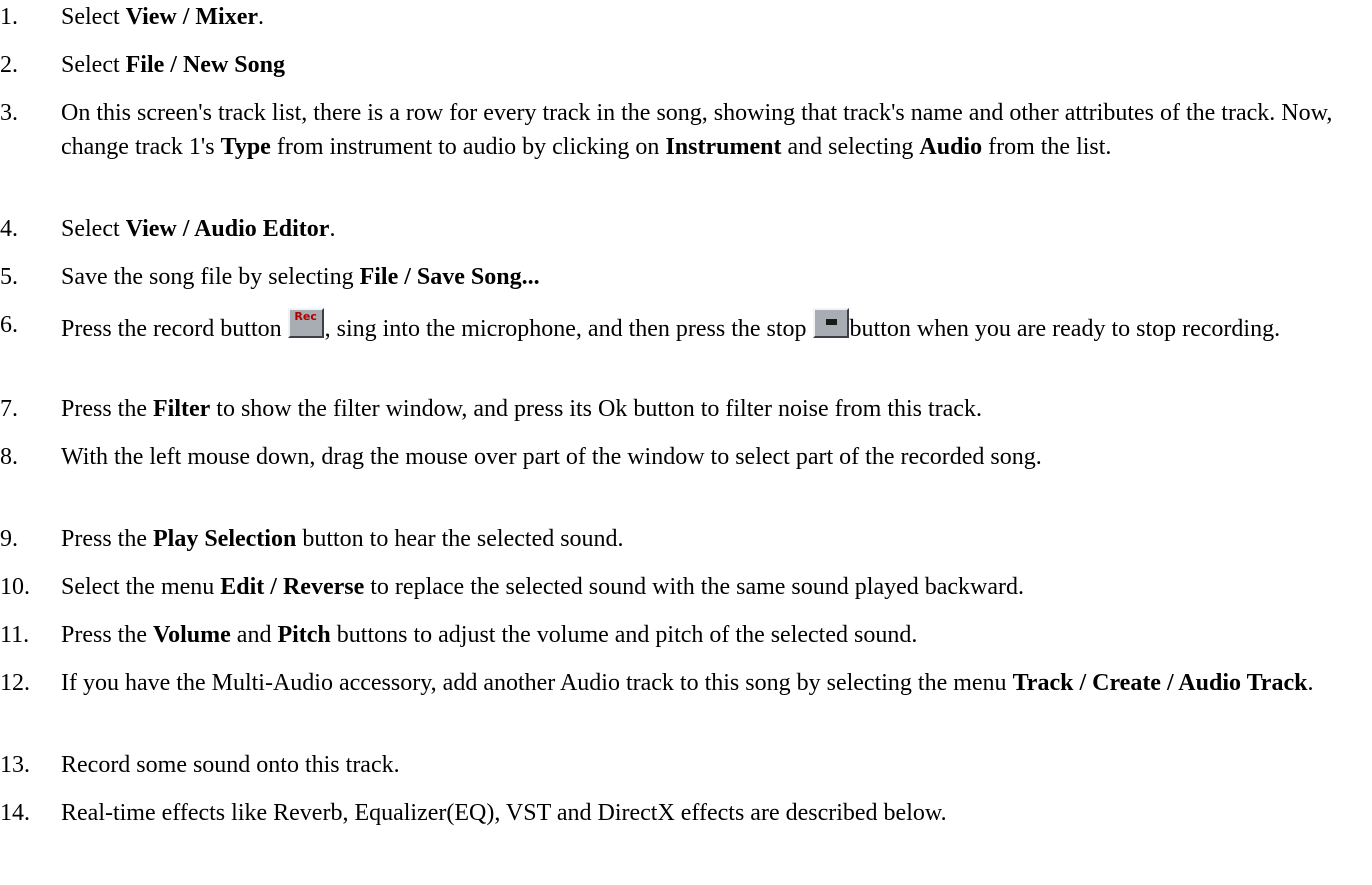 Image resolution: width=1372 pixels, height=885 pixels. Describe the element at coordinates (1047, 147) in the screenshot. I see `step-text-segment: from the list.` at that location.